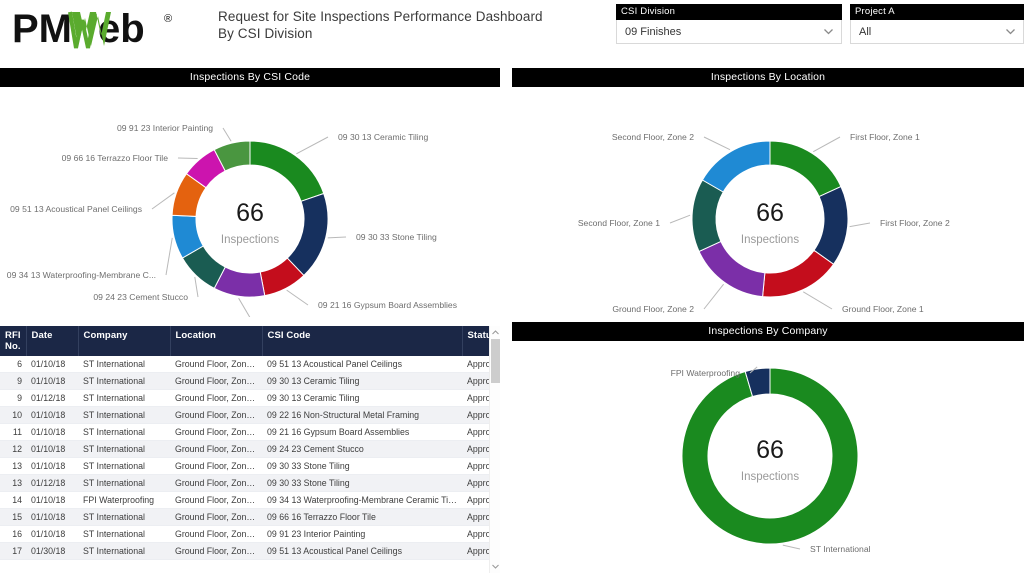 This screenshot has height=573, width=1024. What do you see at coordinates (108, 29) in the screenshot?
I see `pmweb-logo: PM eb ®` at bounding box center [108, 29].